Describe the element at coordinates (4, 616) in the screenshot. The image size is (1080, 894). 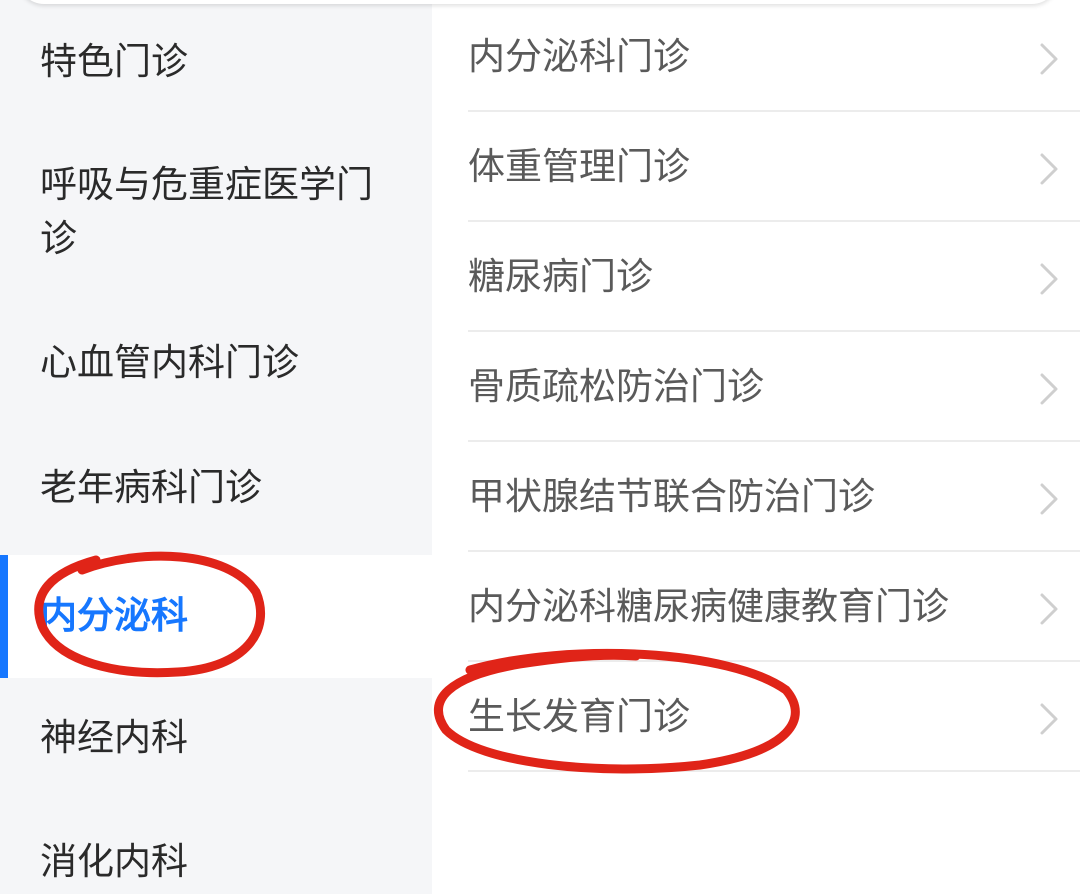
I see `active-indicator` at that location.